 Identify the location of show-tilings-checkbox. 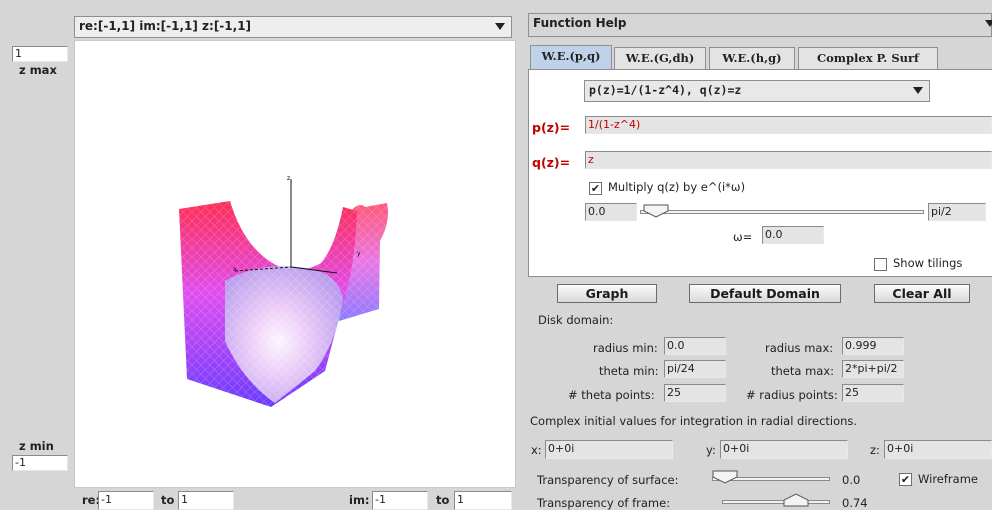
(880, 264).